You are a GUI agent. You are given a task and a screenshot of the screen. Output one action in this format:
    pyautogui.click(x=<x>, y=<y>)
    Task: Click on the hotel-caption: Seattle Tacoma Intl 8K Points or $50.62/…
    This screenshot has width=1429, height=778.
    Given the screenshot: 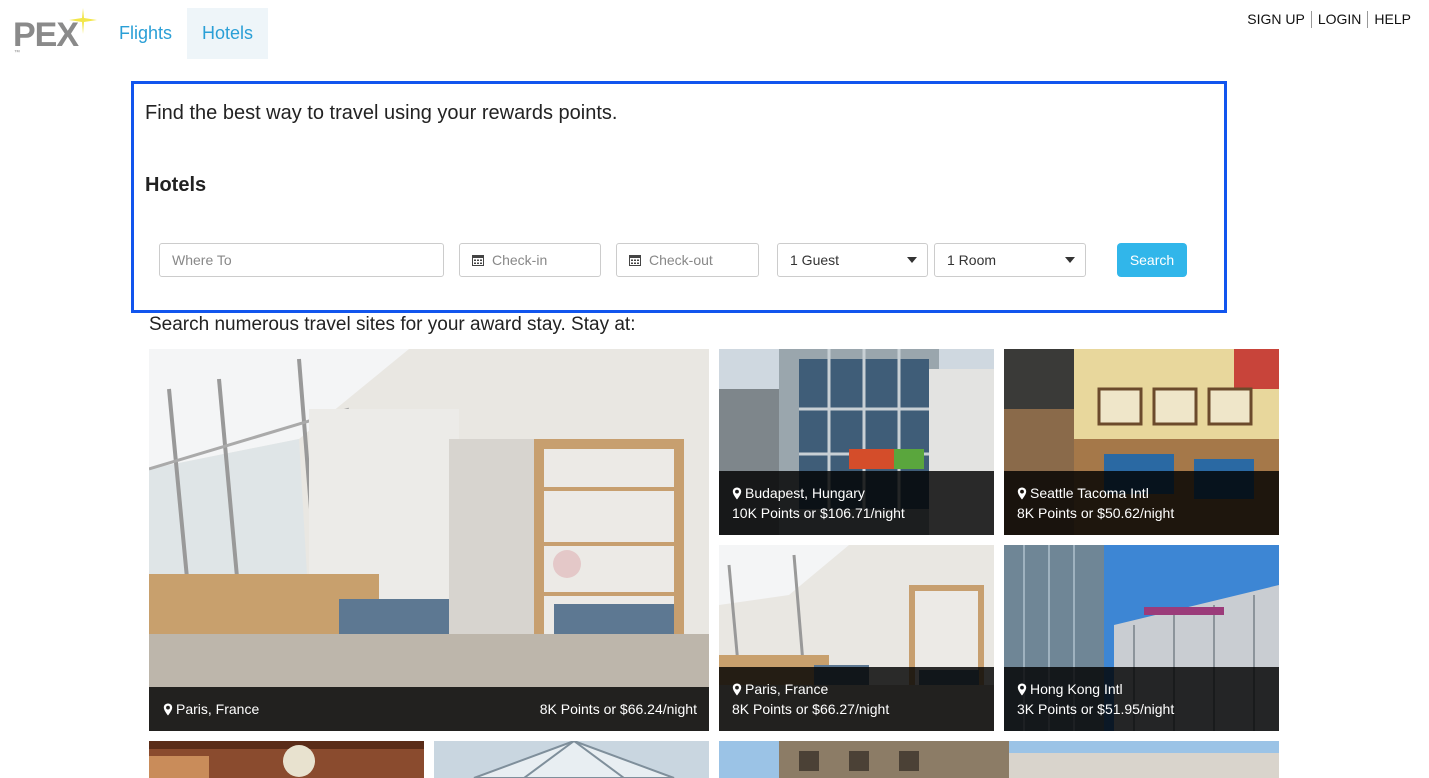 What is the action you would take?
    pyautogui.click(x=1141, y=503)
    